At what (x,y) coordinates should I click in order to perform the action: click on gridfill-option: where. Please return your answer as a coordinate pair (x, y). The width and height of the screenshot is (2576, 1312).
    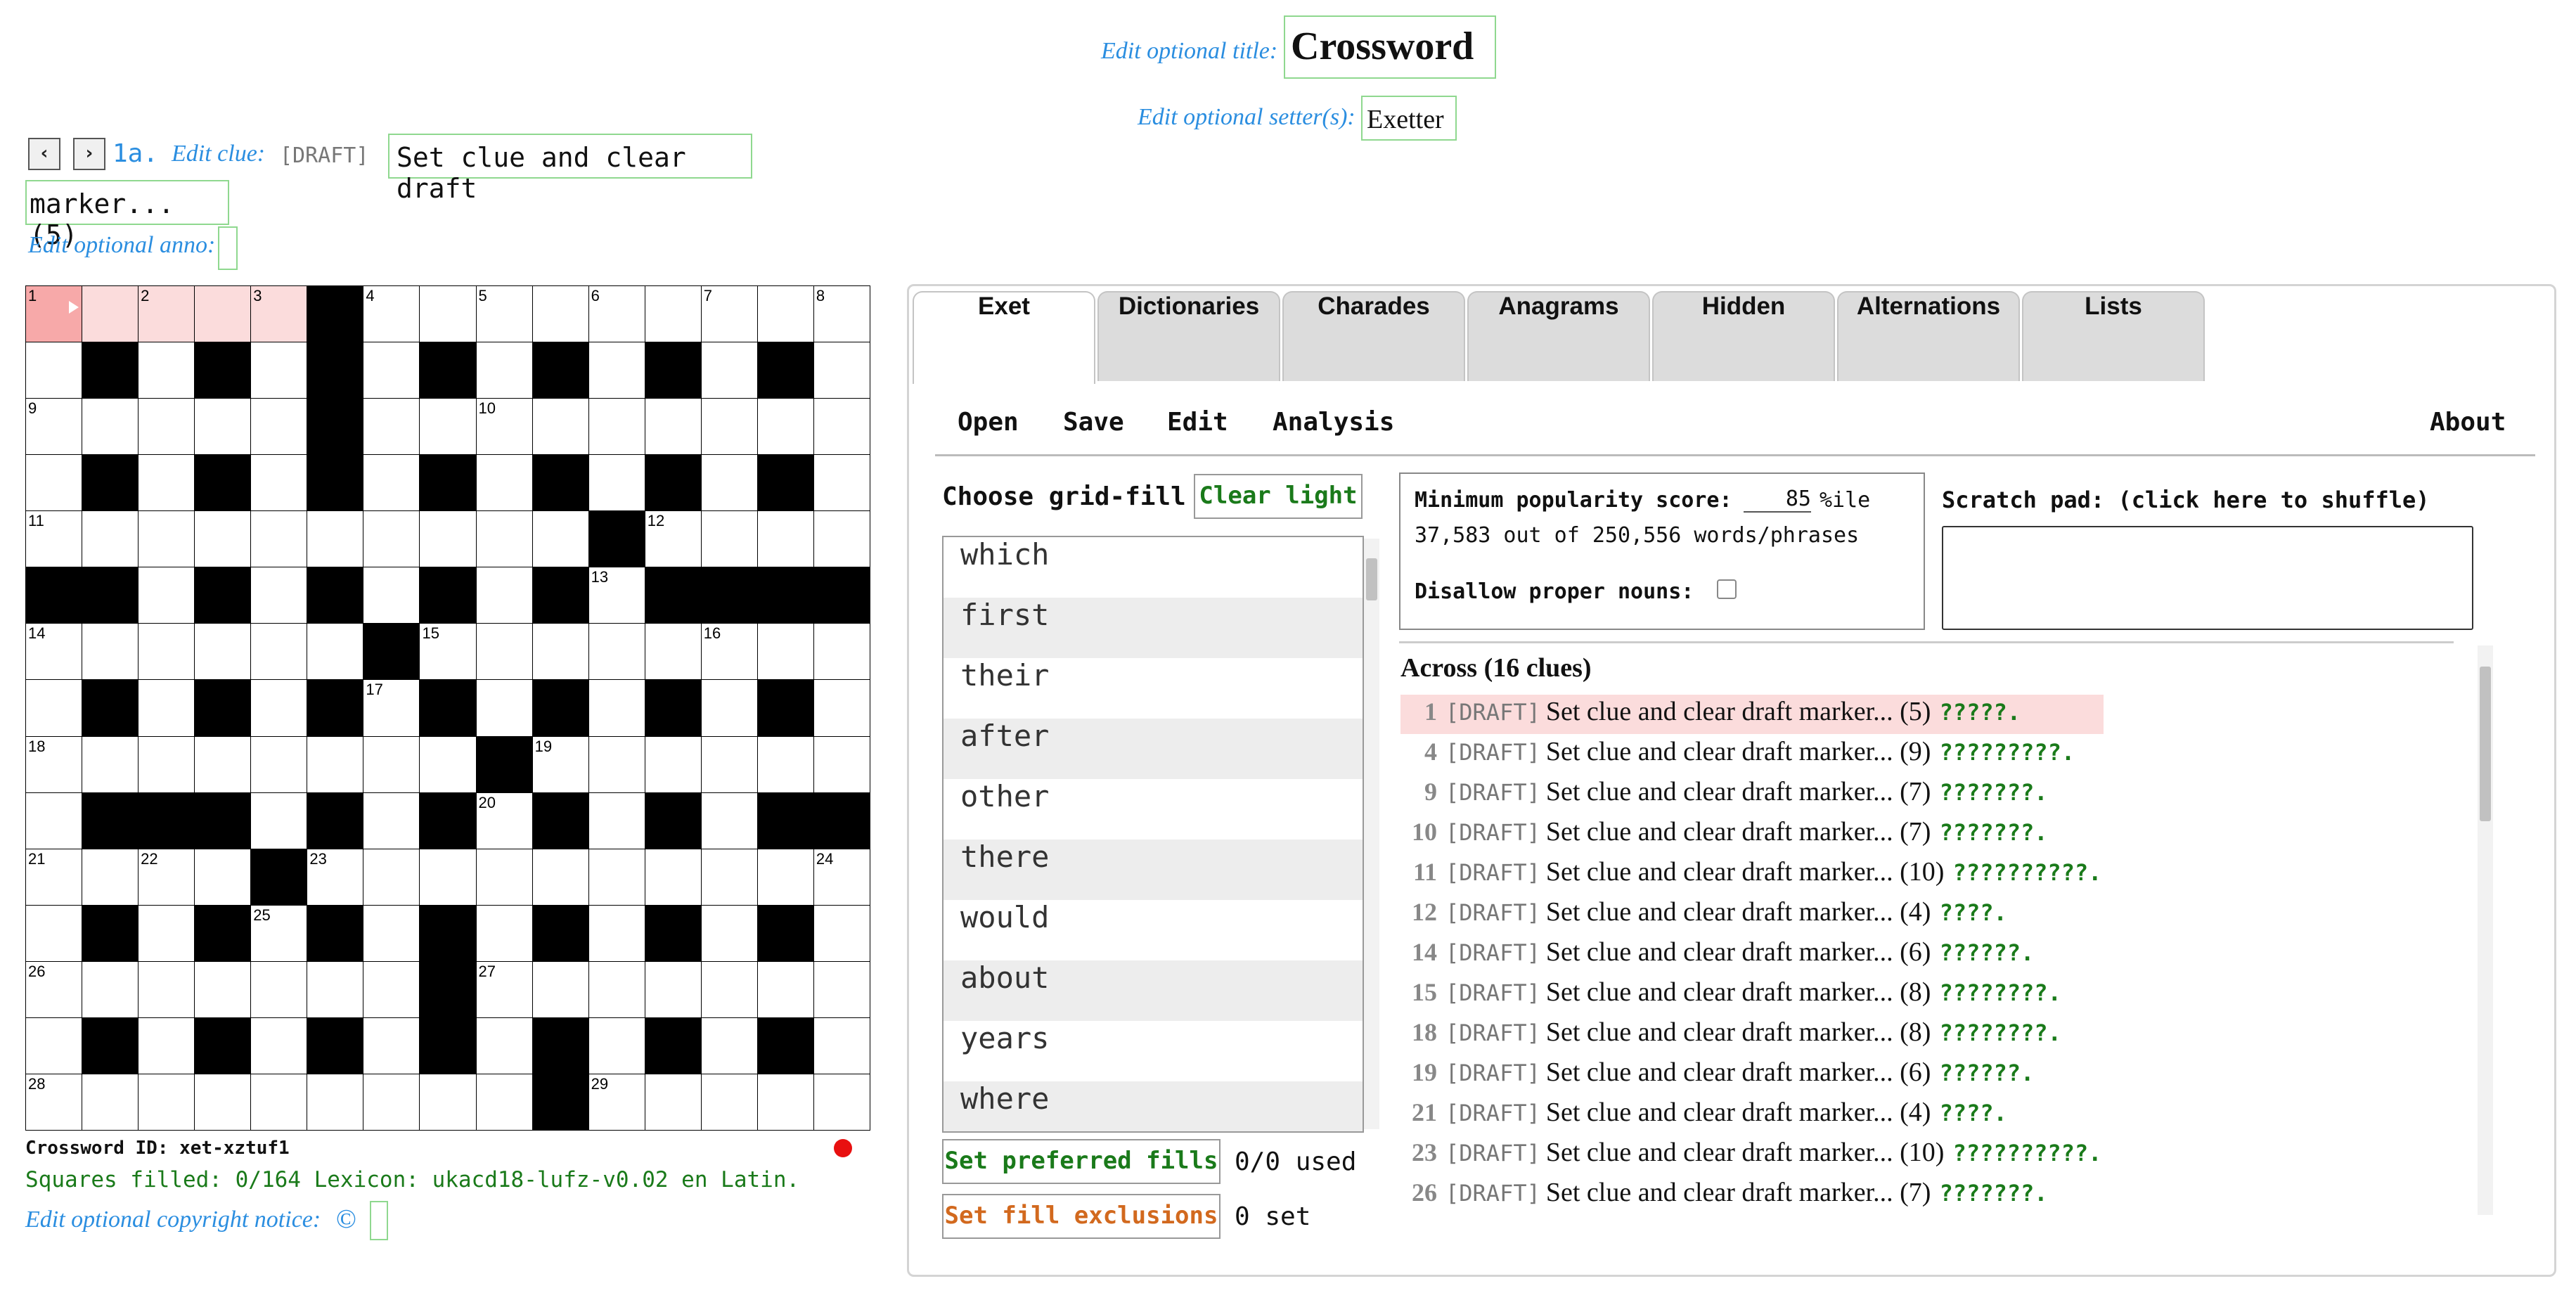
    Looking at the image, I should click on (1153, 1106).